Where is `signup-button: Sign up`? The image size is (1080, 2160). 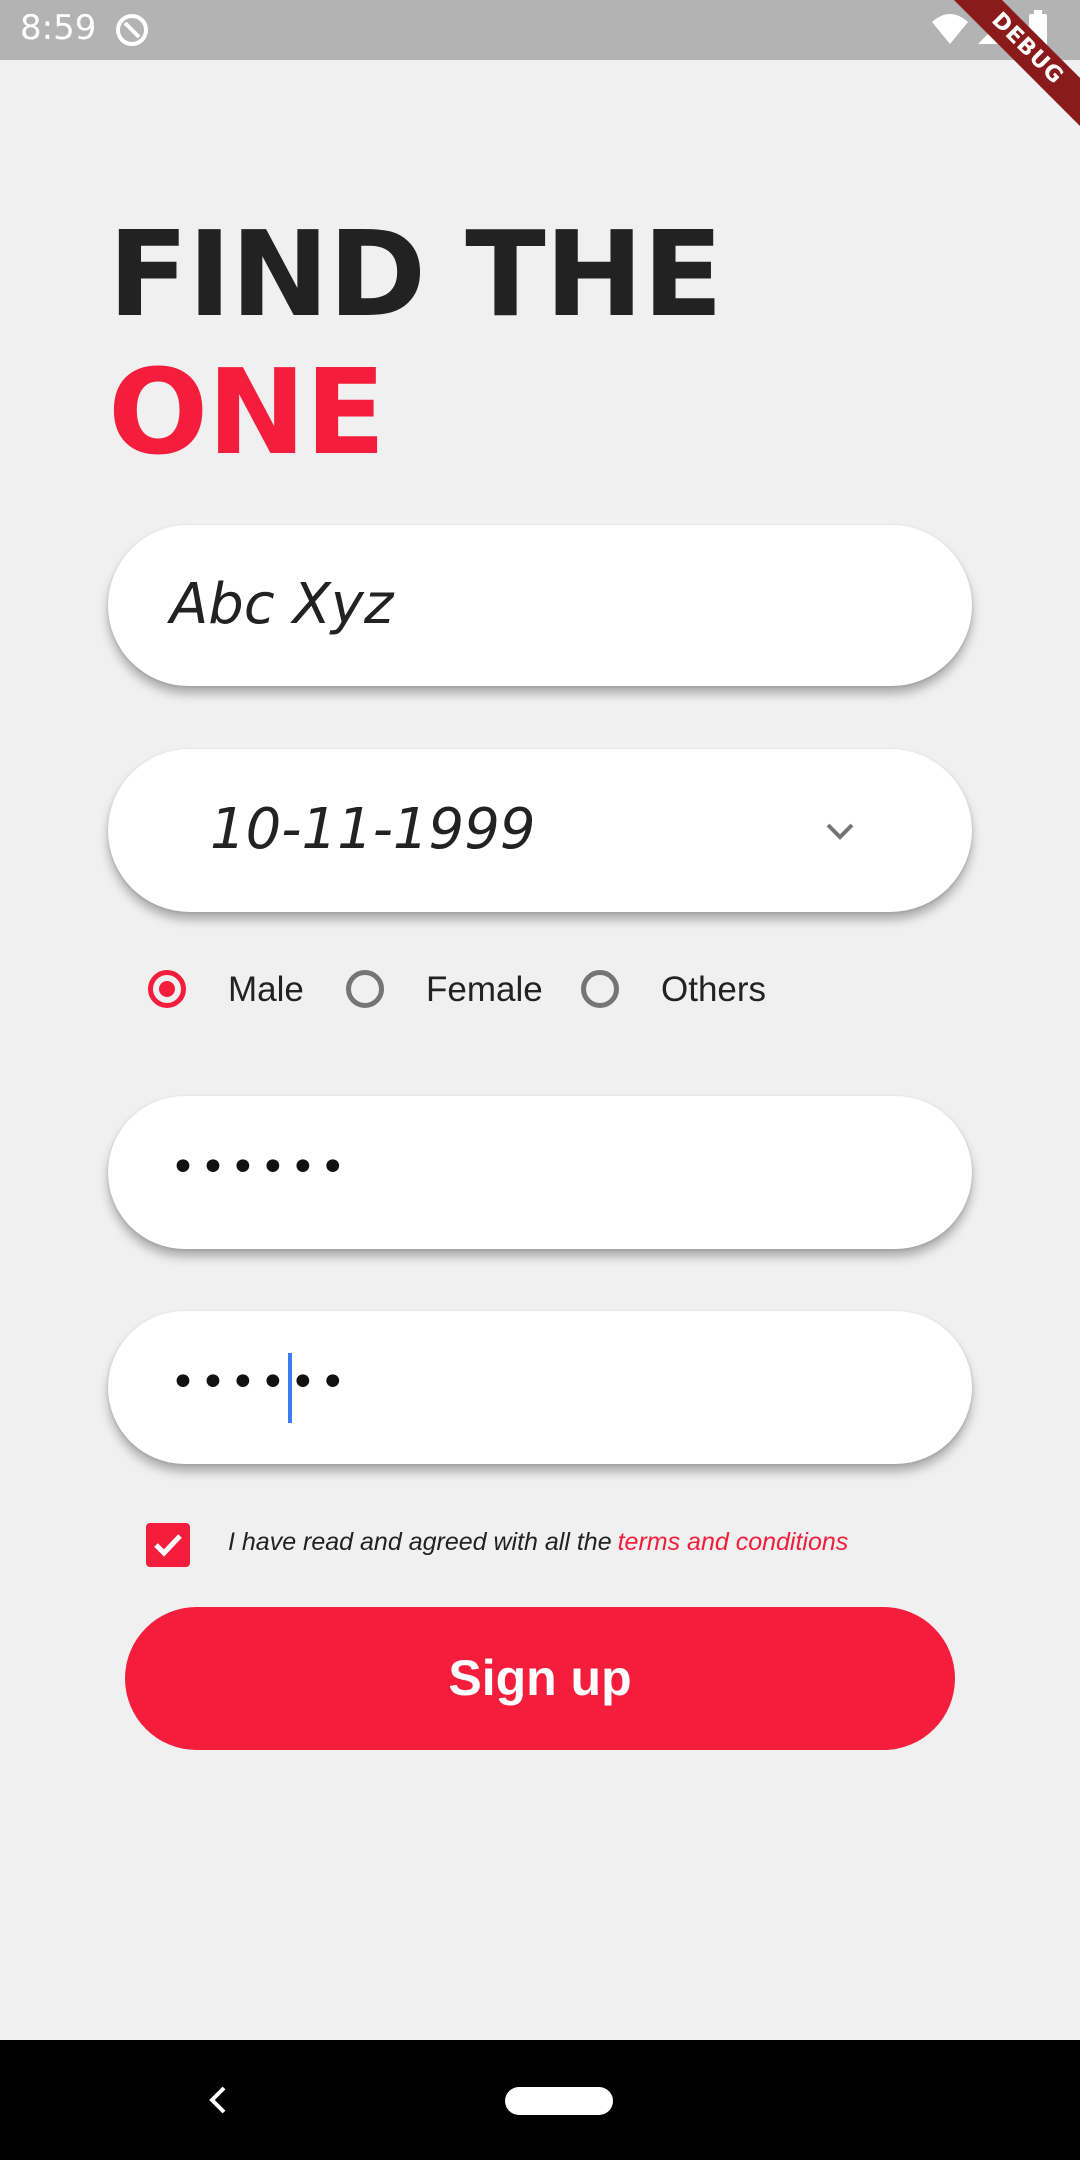 signup-button: Sign up is located at coordinates (540, 1678).